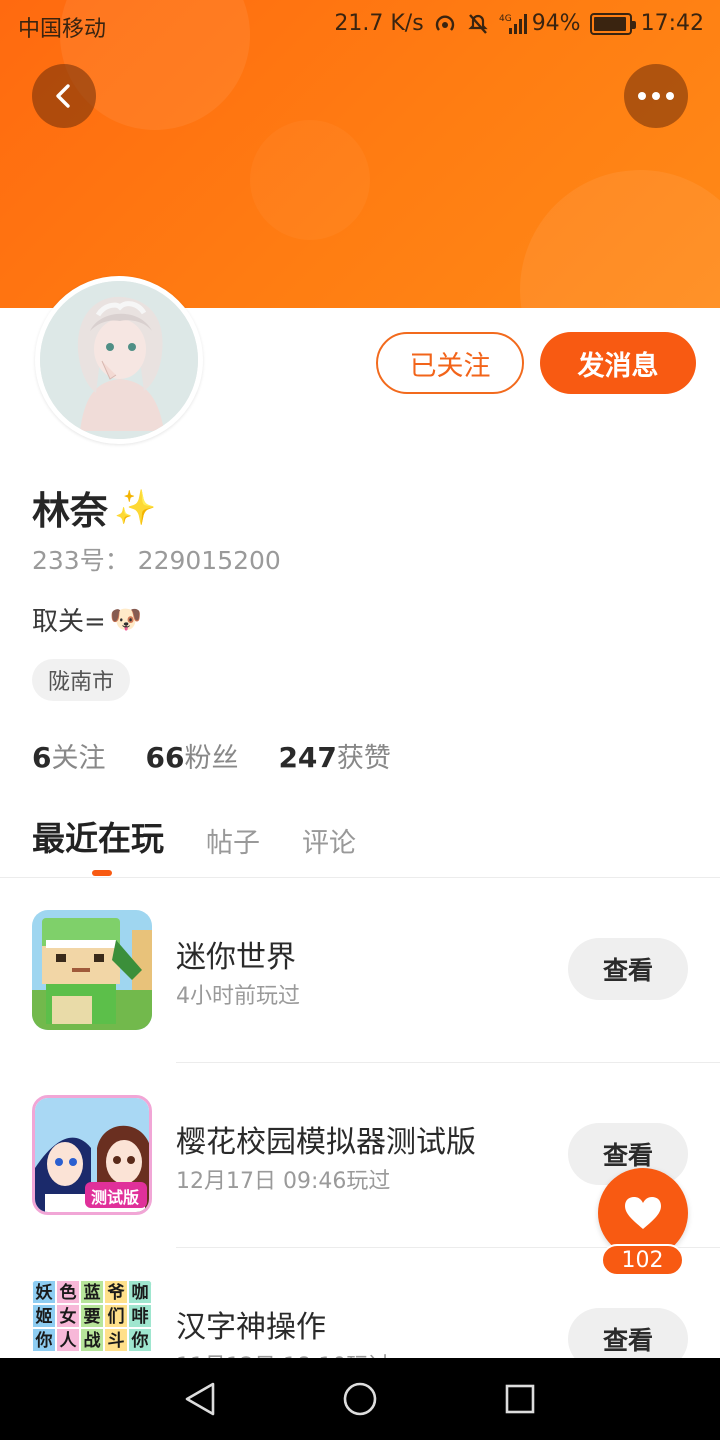 The width and height of the screenshot is (720, 1440). What do you see at coordinates (165, 757) in the screenshot?
I see `stat-number: 66` at bounding box center [165, 757].